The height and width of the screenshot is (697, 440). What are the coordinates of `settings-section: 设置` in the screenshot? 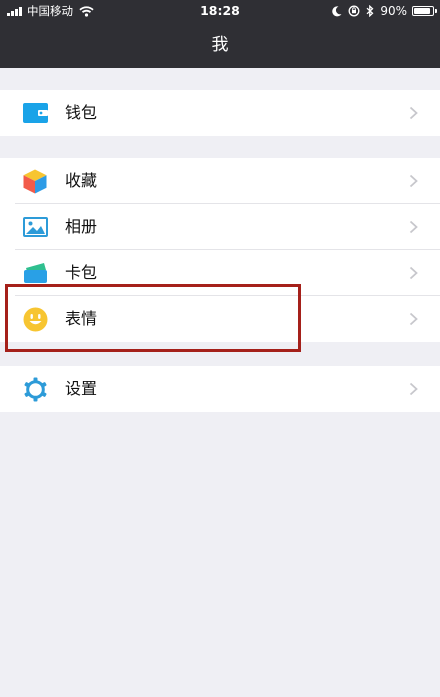 It's located at (220, 389).